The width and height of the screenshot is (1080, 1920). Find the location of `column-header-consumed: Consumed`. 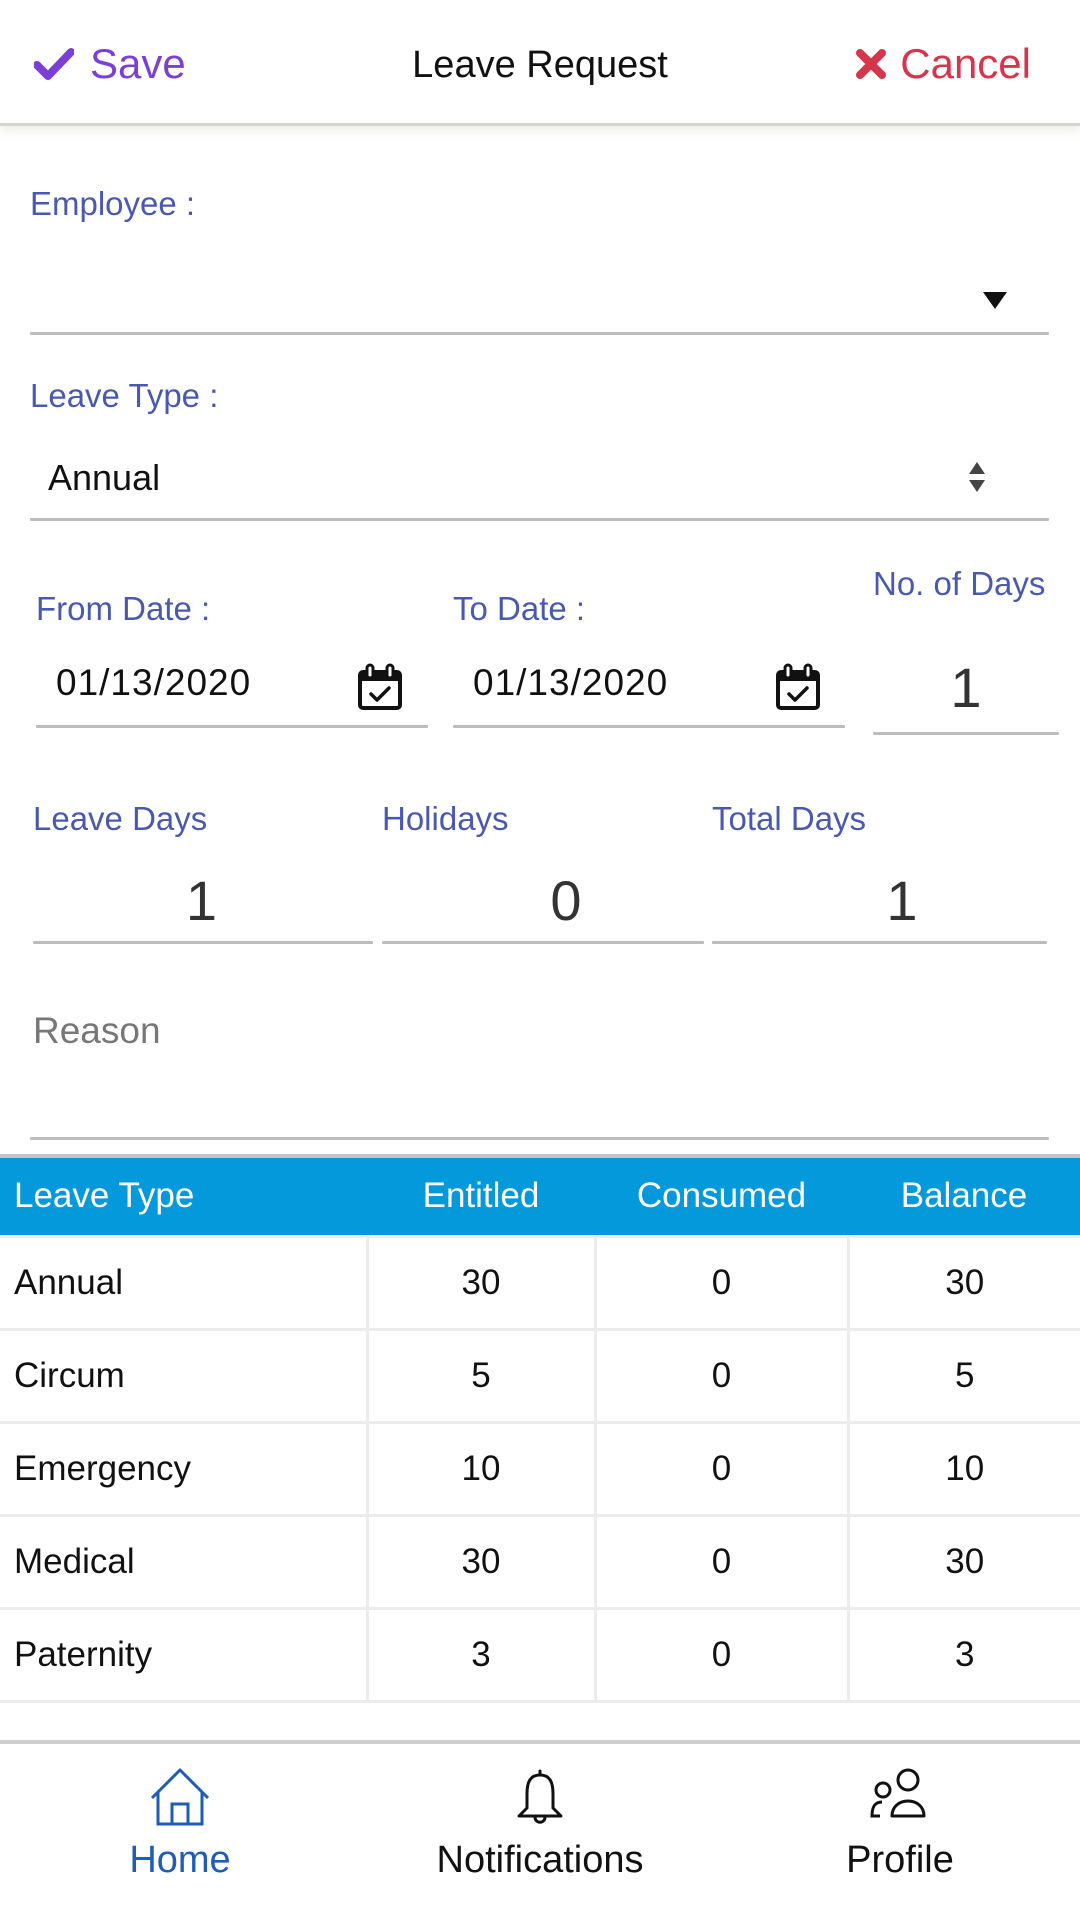

column-header-consumed: Consumed is located at coordinates (721, 1197).